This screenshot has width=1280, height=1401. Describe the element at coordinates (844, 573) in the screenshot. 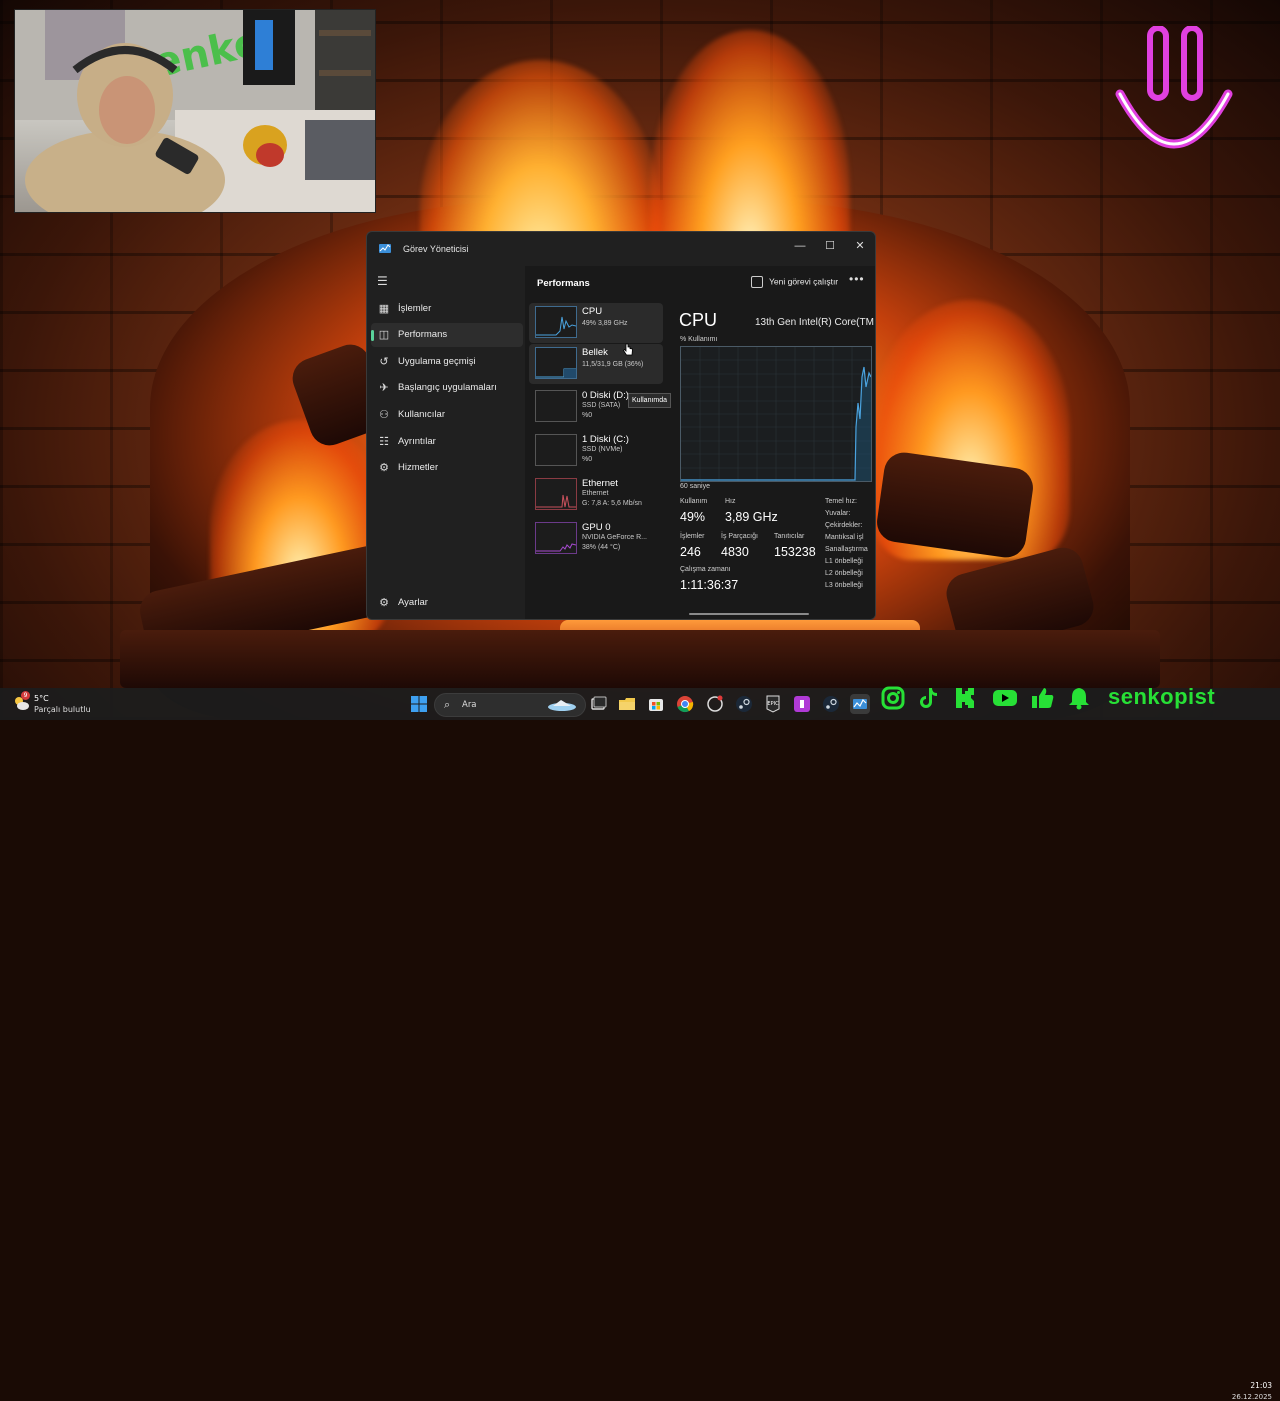

I see `spec-label: L2 önbelleği` at that location.